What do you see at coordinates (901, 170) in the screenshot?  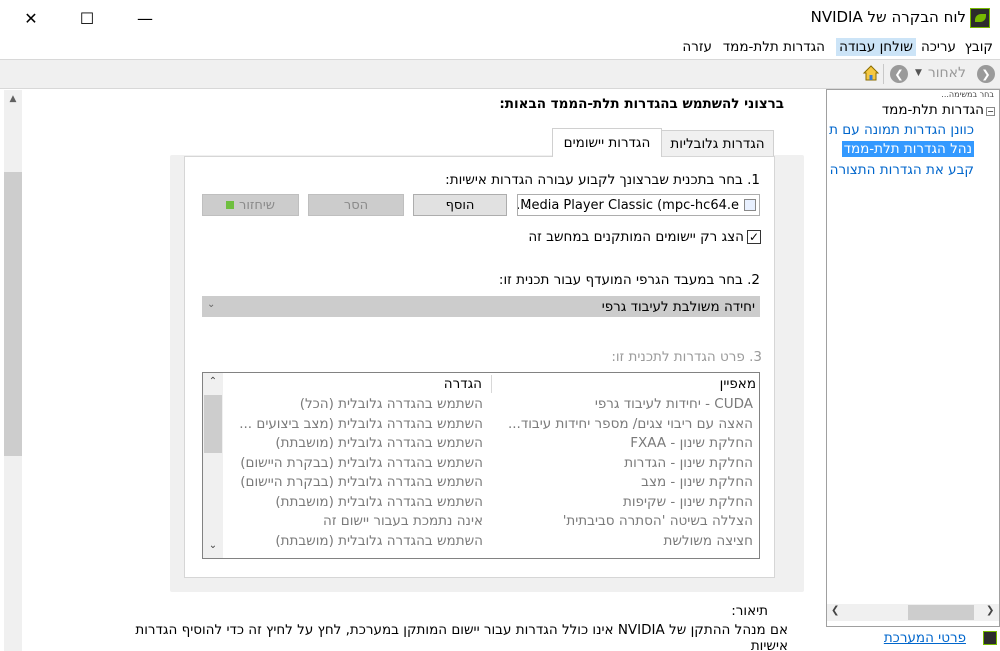 I see `tree-item-configure: קבע את הגדרות התצורה` at bounding box center [901, 170].